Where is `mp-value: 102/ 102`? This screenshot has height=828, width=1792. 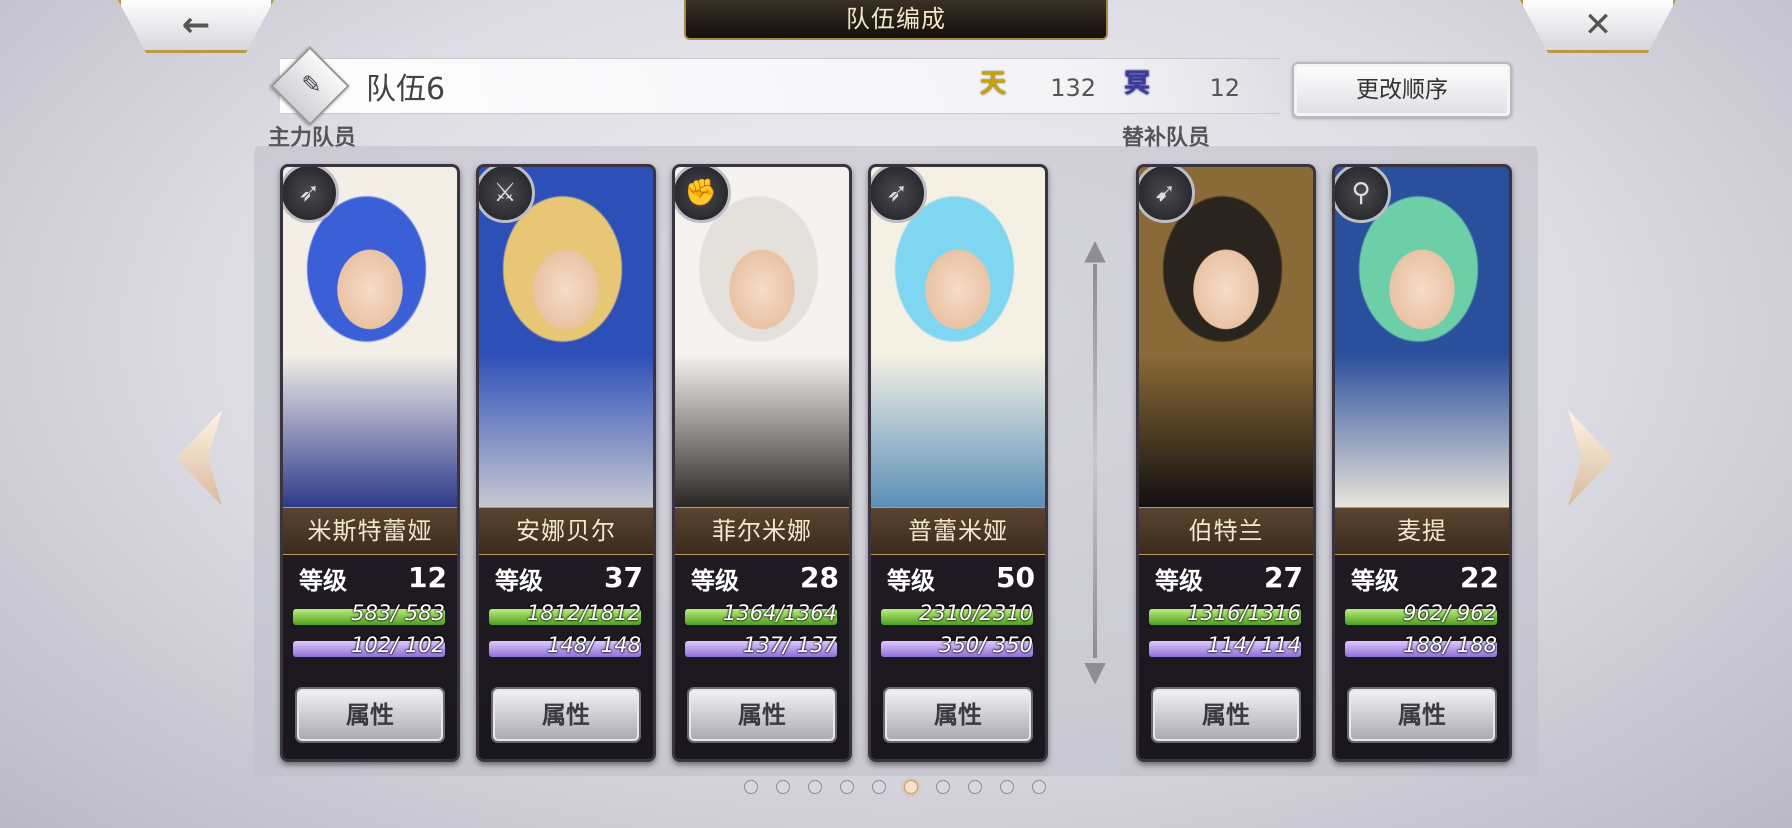
mp-value: 102/ 102 is located at coordinates (398, 645).